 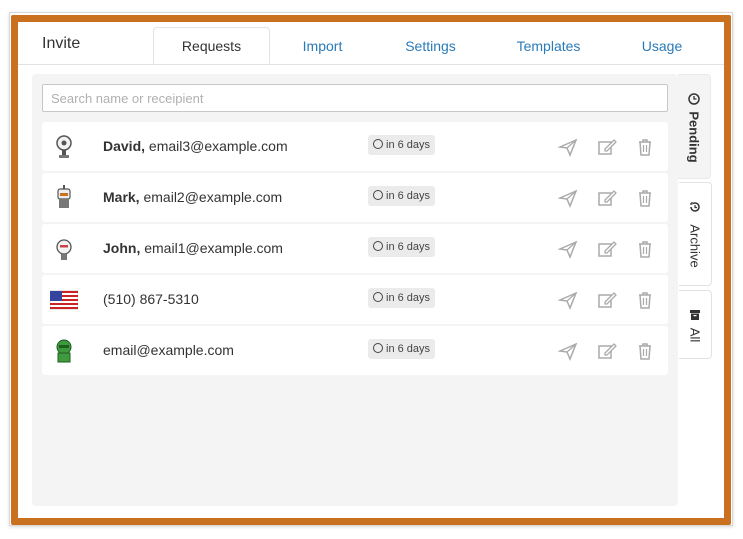 I want to click on recipient-name: David,, so click(x=124, y=146).